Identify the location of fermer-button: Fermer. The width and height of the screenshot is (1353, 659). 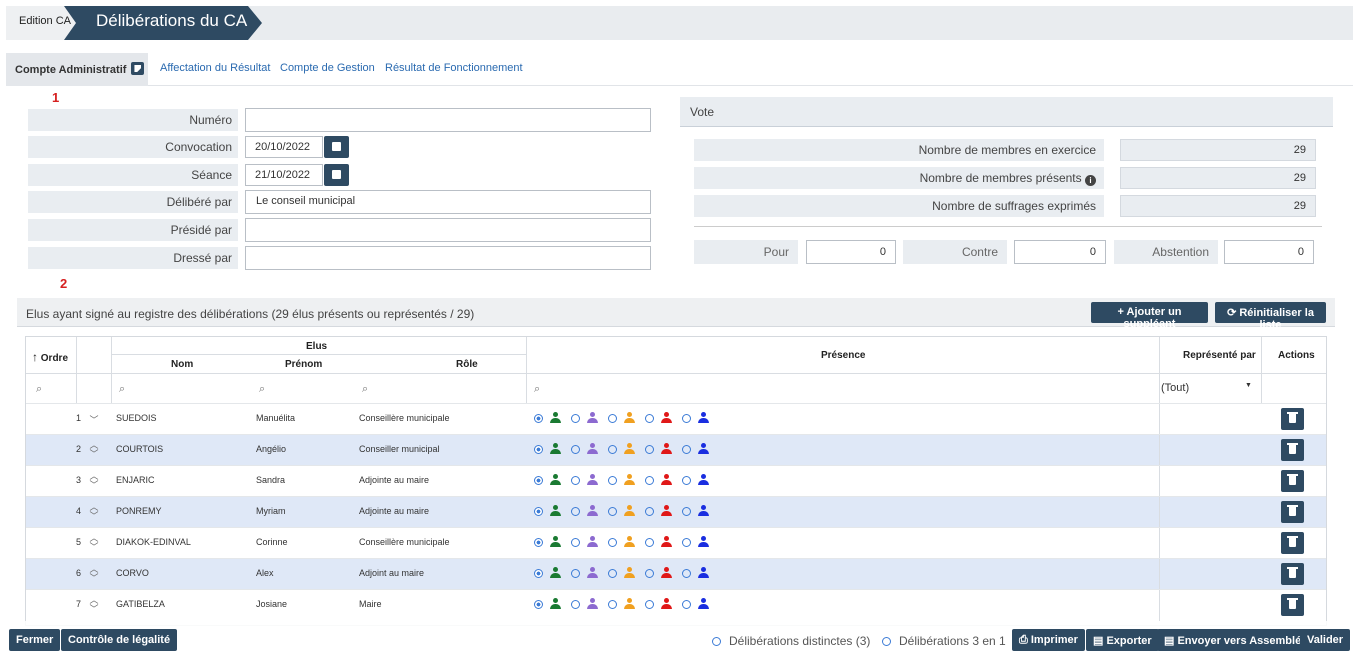
(35, 640).